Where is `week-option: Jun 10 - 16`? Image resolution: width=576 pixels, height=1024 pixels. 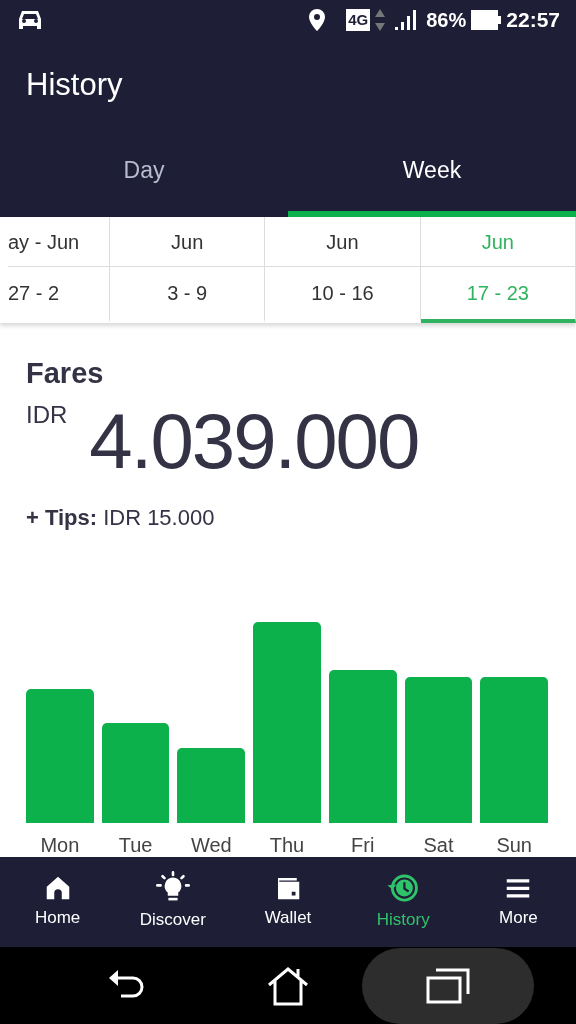 week-option: Jun 10 - 16 is located at coordinates (343, 270).